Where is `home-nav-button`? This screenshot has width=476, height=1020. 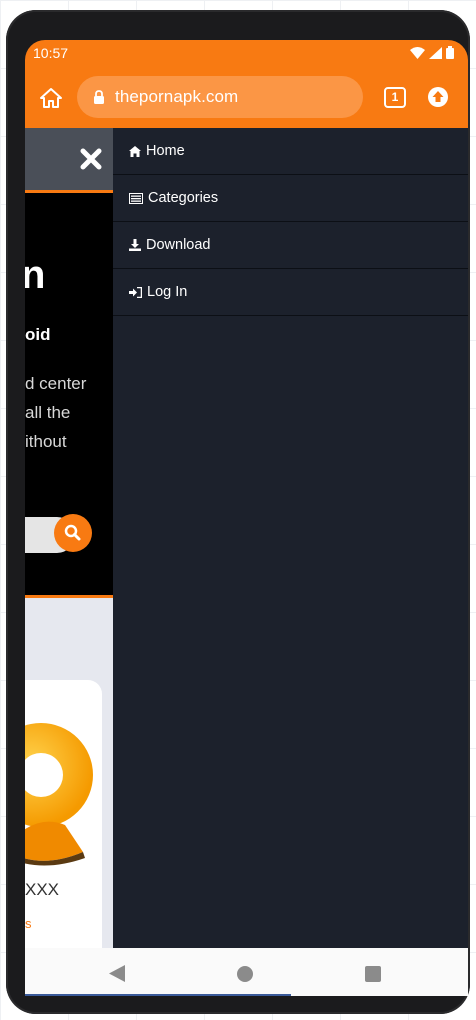
home-nav-button is located at coordinates (245, 974).